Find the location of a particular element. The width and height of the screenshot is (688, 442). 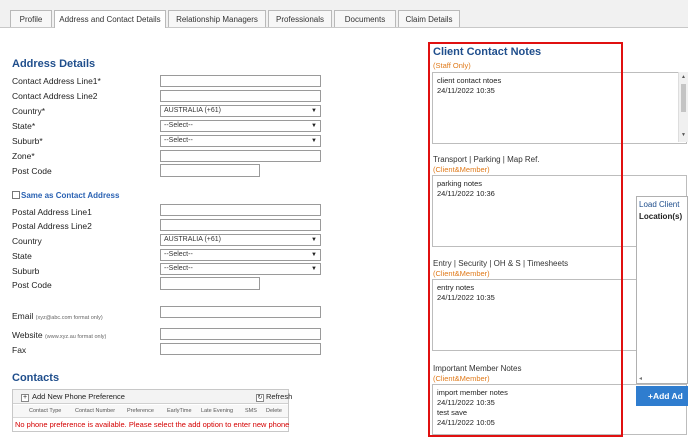

postal-country-label: Country is located at coordinates (27, 241).